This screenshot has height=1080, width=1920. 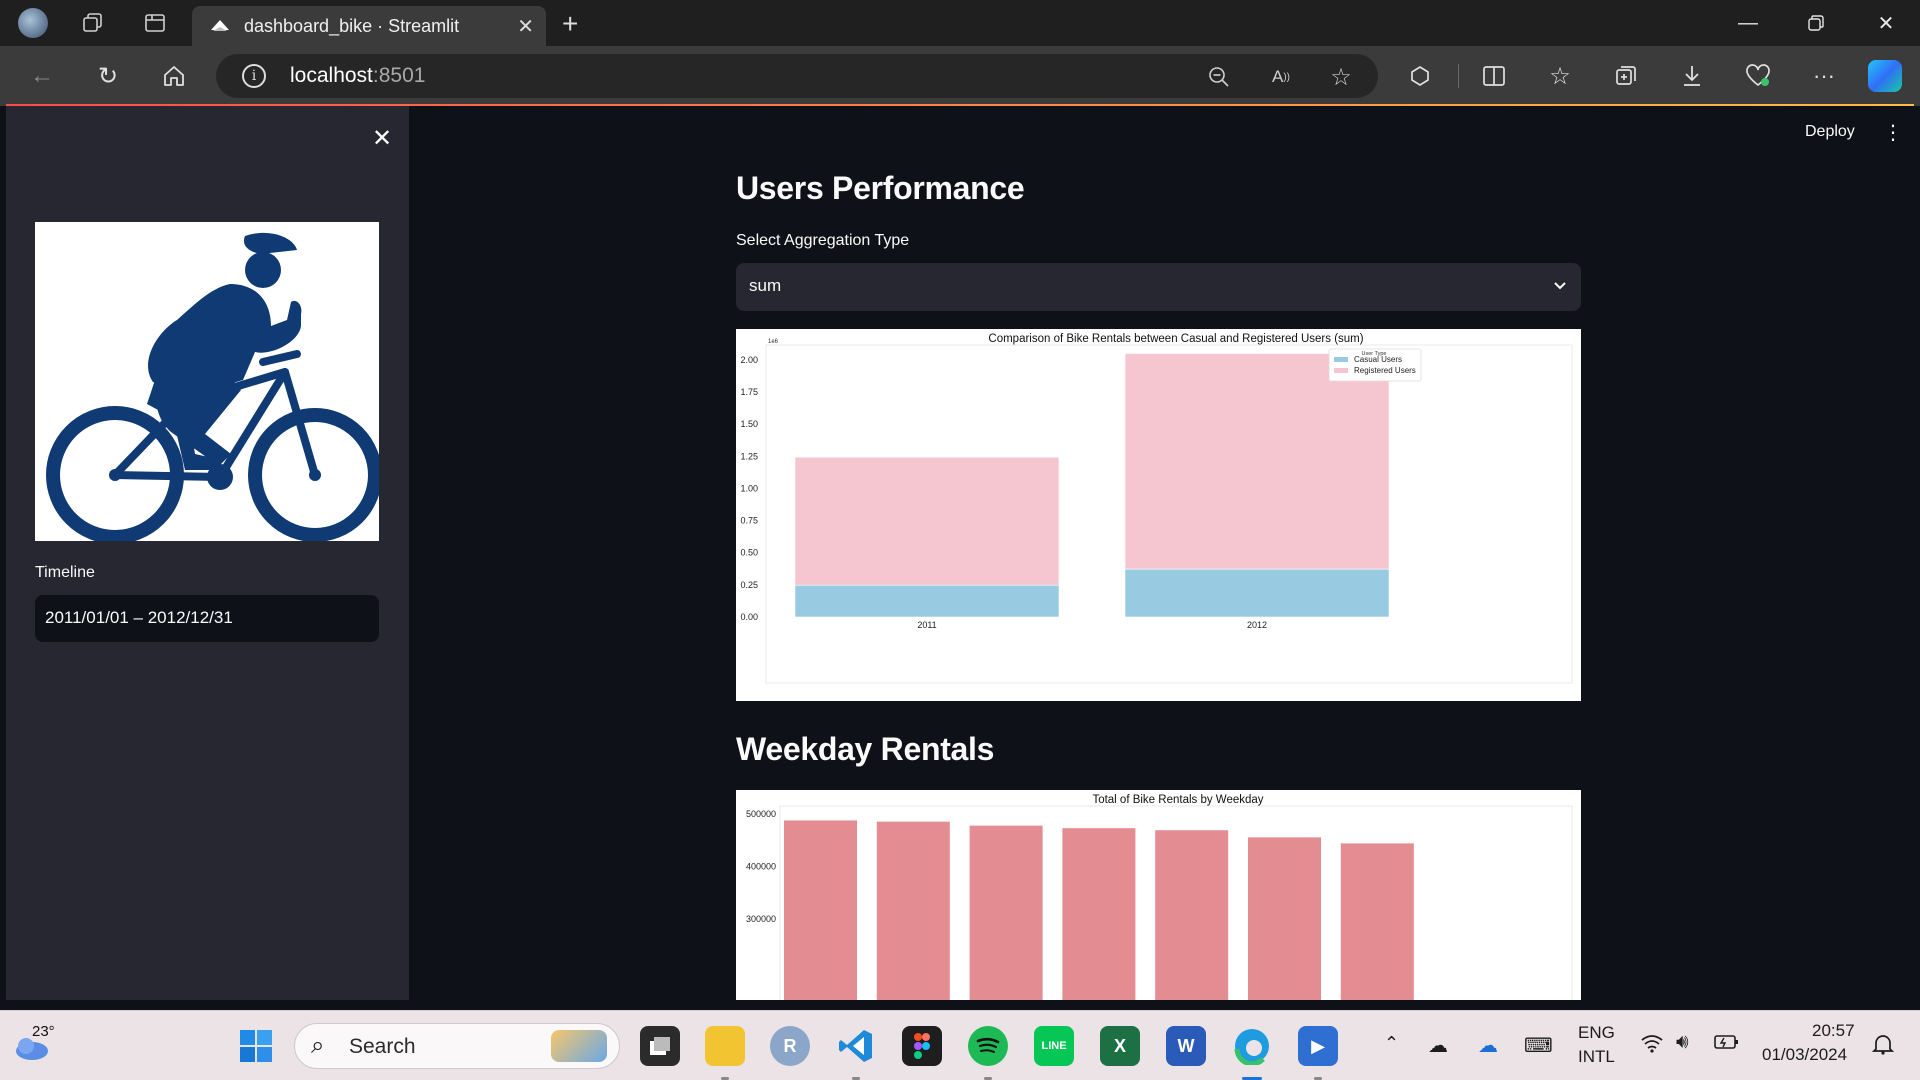 I want to click on back-icon: ←, so click(x=42, y=76).